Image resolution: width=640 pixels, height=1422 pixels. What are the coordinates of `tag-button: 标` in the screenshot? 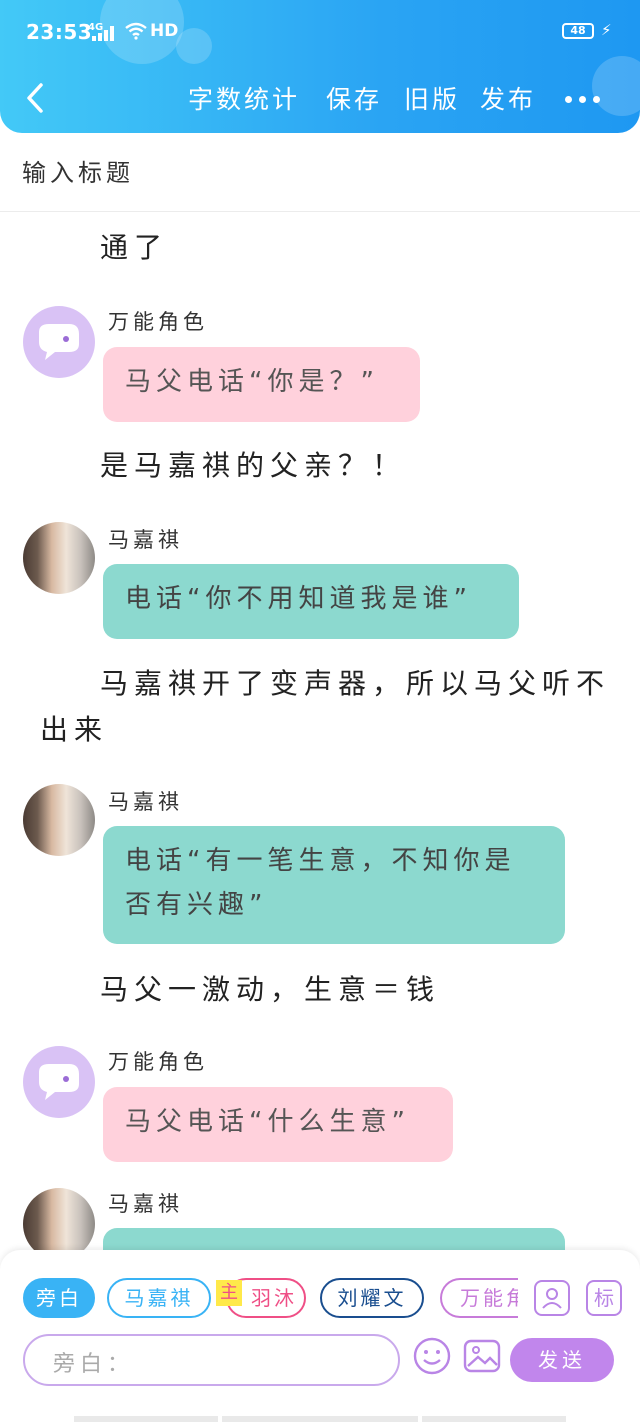 It's located at (604, 1298).